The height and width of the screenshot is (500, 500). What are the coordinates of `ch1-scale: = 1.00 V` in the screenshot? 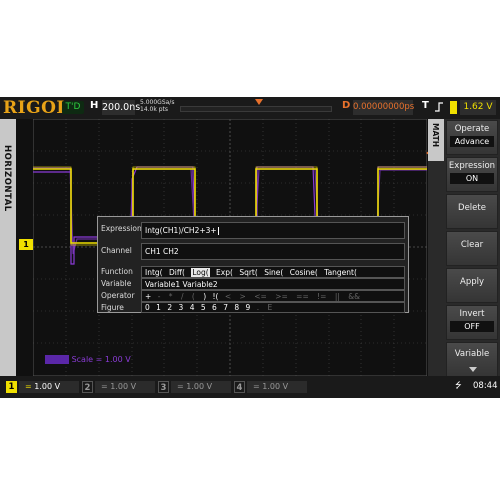 It's located at (49, 387).